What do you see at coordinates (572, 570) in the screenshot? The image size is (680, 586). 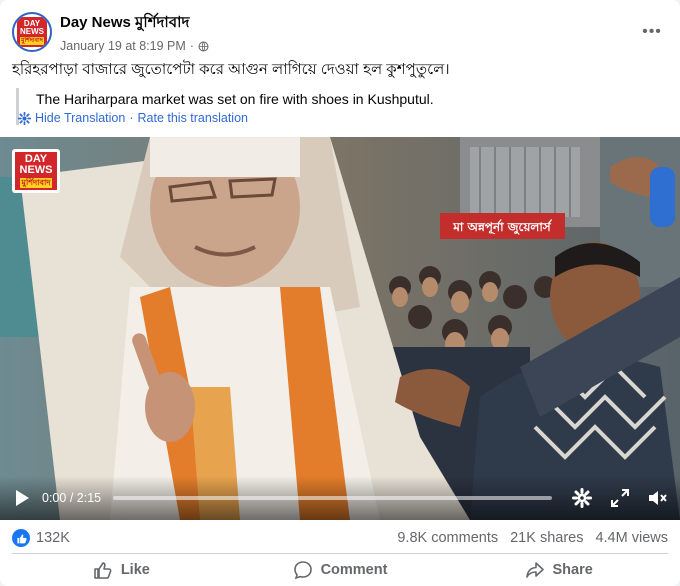 I see `share-label: Share` at bounding box center [572, 570].